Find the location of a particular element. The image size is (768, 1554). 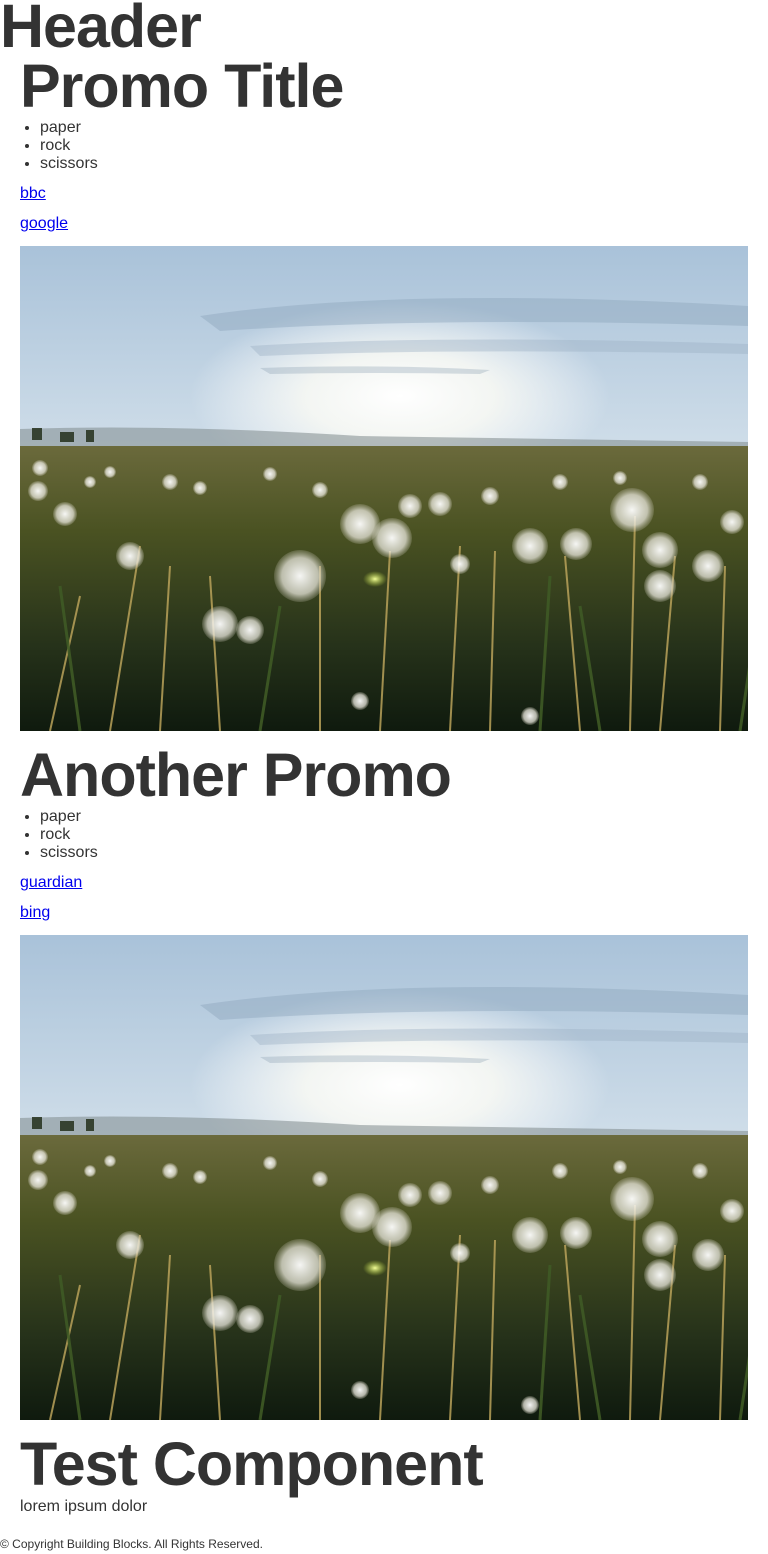

test-component-section: Test Component lorem ipsum dolor is located at coordinates (384, 1477).